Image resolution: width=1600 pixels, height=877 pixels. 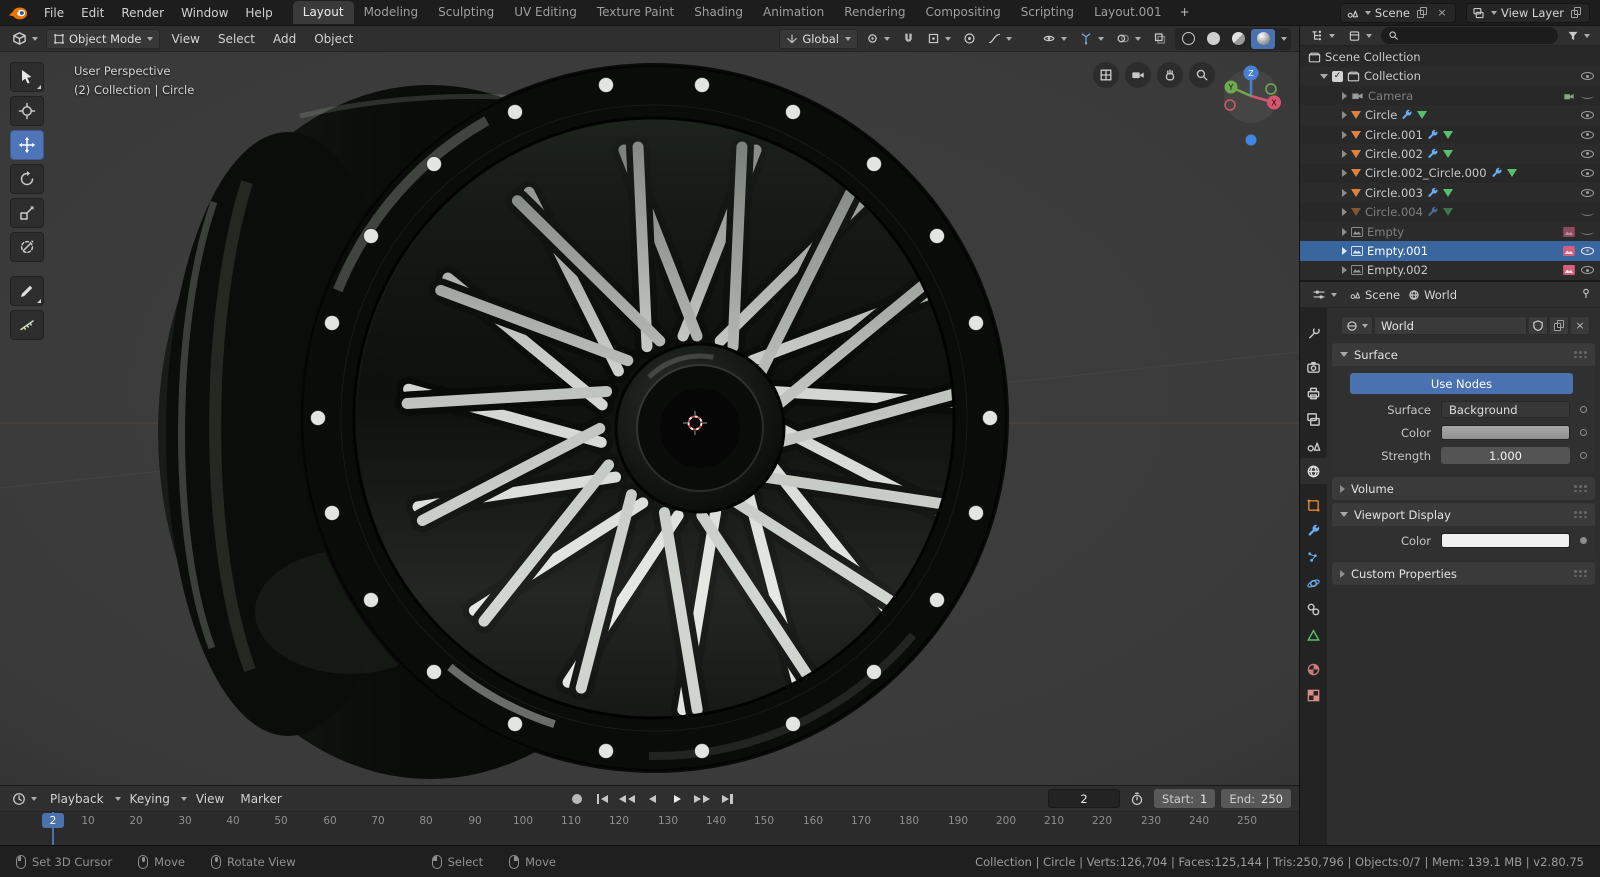 I want to click on snap-target-dropdown, so click(x=939, y=38).